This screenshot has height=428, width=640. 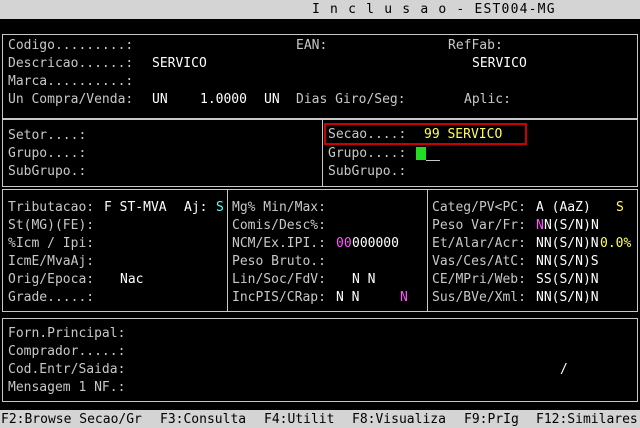 I want to click on subgrupo2-label: SubGrupo.:, so click(x=367, y=171).